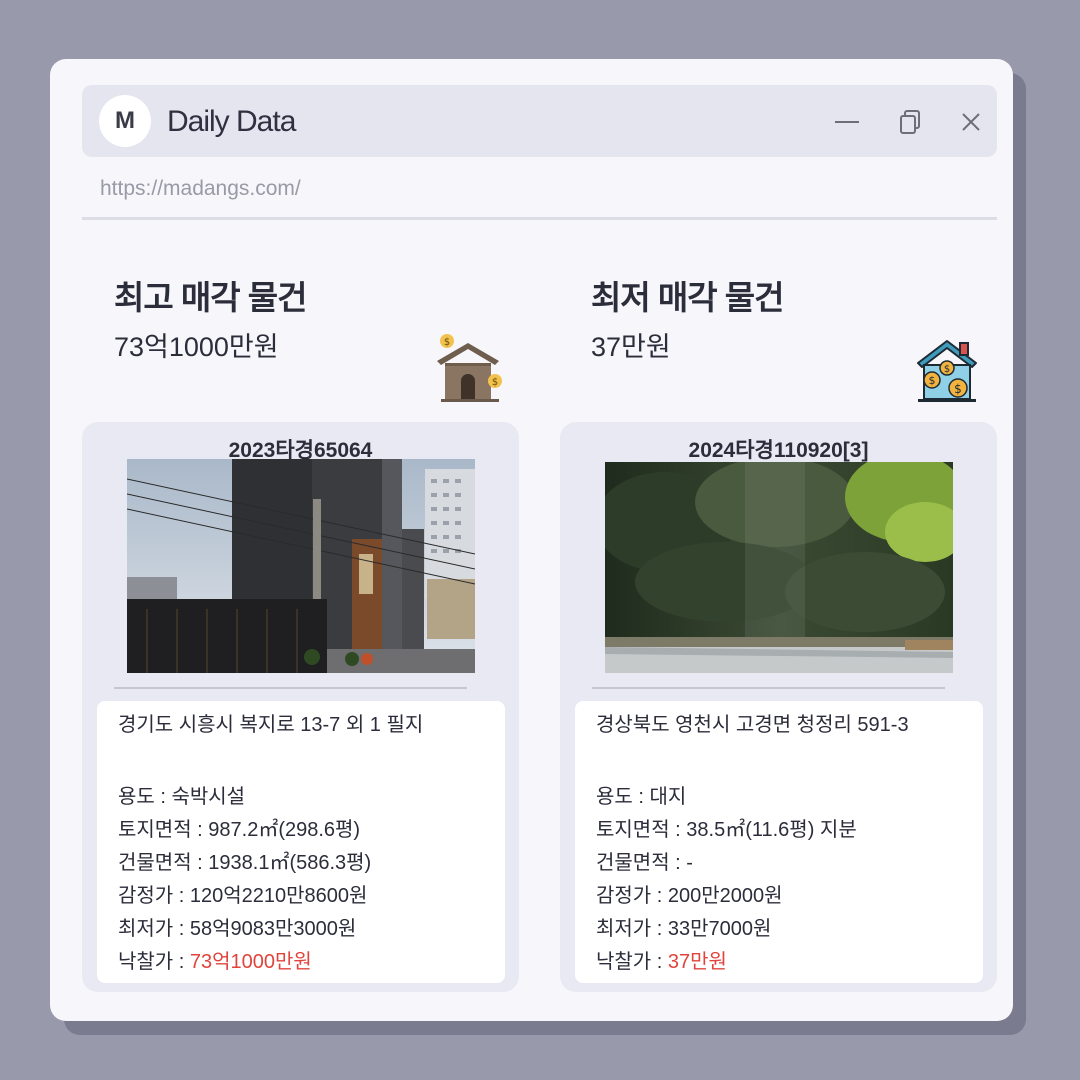  Describe the element at coordinates (752, 725) in the screenshot. I see `lowest-address: 경상북도 영천시 고경면 청정리 591-3` at that location.